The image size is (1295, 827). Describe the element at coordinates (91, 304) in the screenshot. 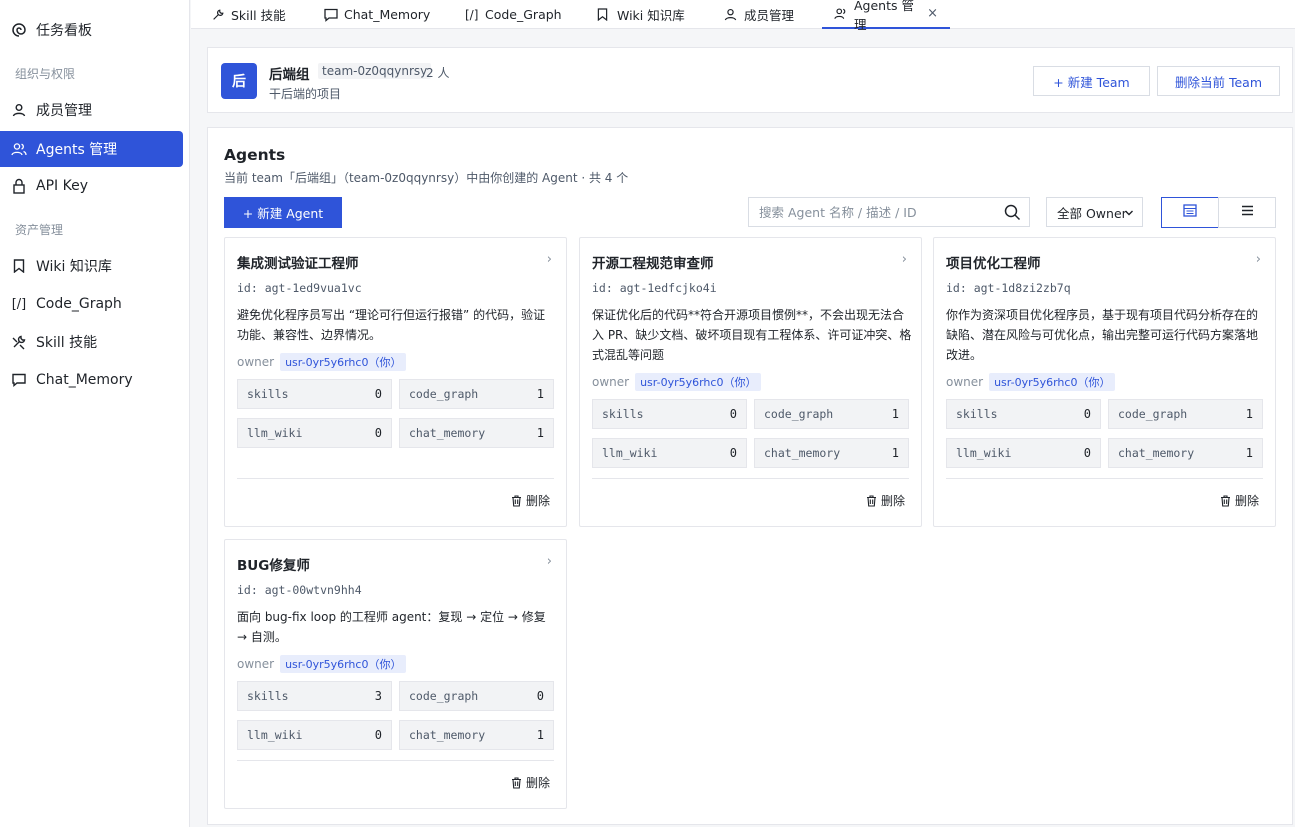

I see `sidebar-item-code-graph: [/] Code_Graph` at that location.